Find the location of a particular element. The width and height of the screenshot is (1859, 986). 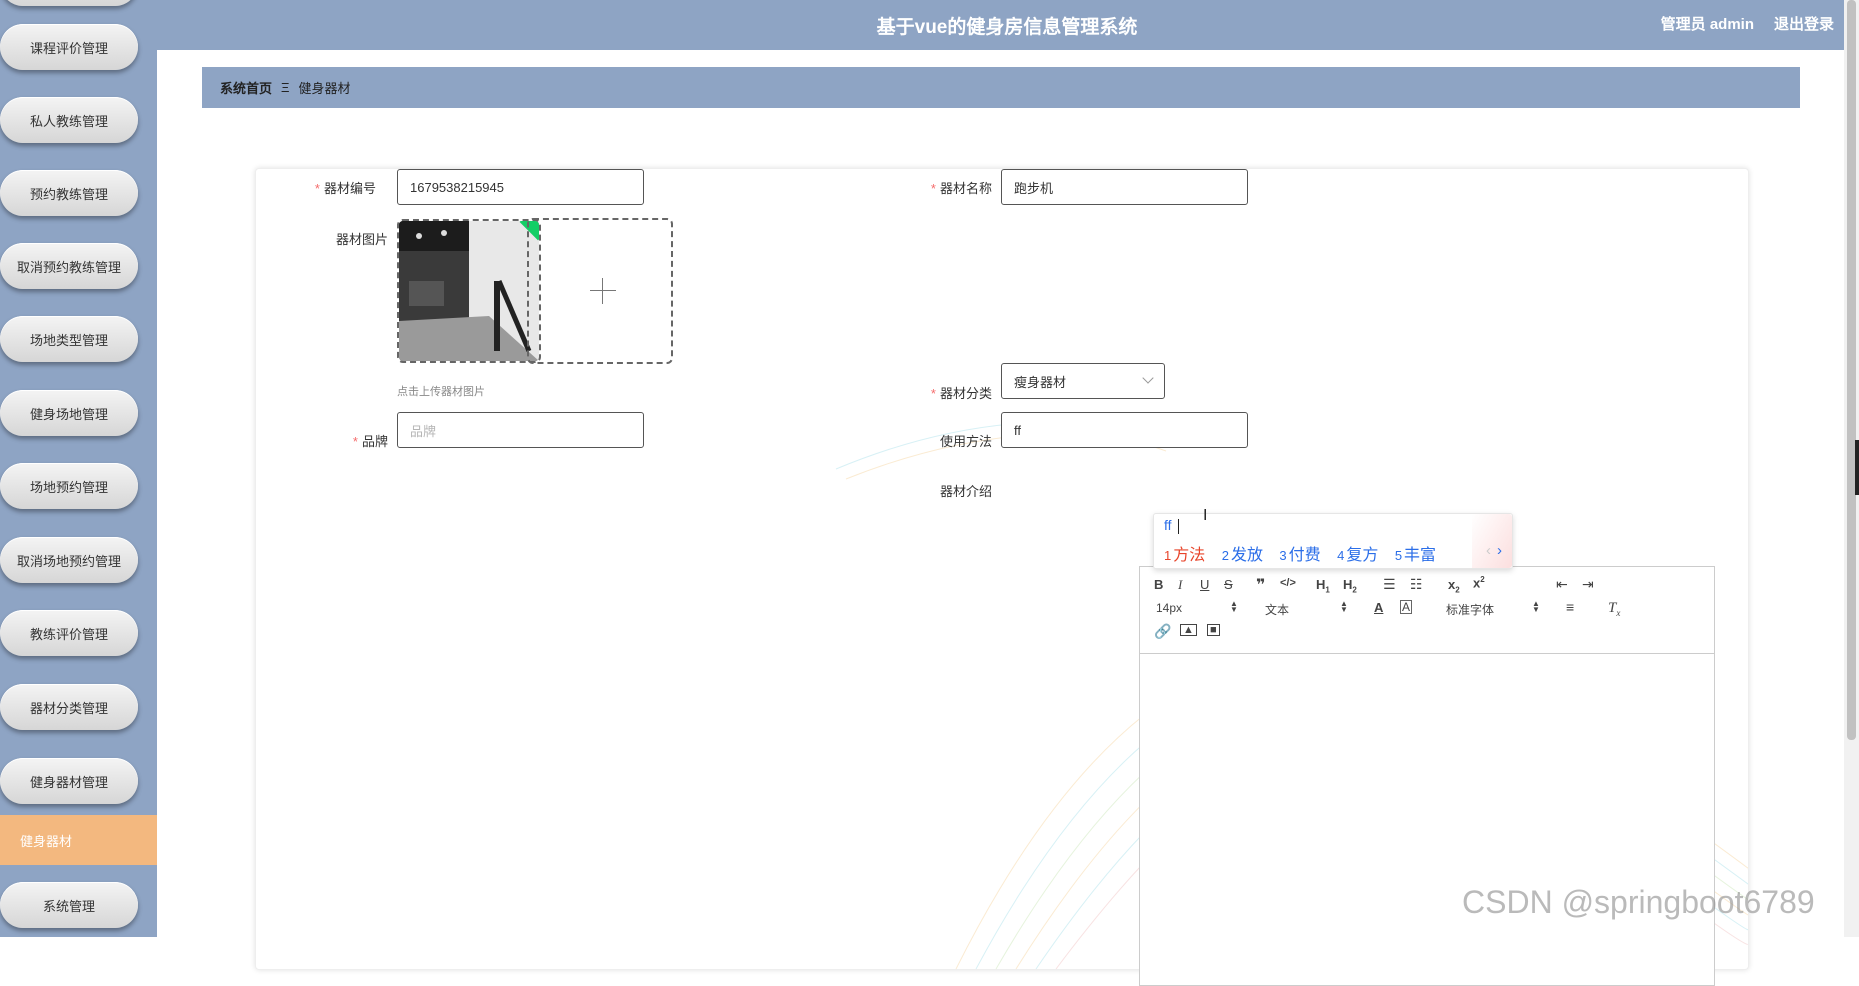

breadcrumb-home: 系统首页 is located at coordinates (246, 87).